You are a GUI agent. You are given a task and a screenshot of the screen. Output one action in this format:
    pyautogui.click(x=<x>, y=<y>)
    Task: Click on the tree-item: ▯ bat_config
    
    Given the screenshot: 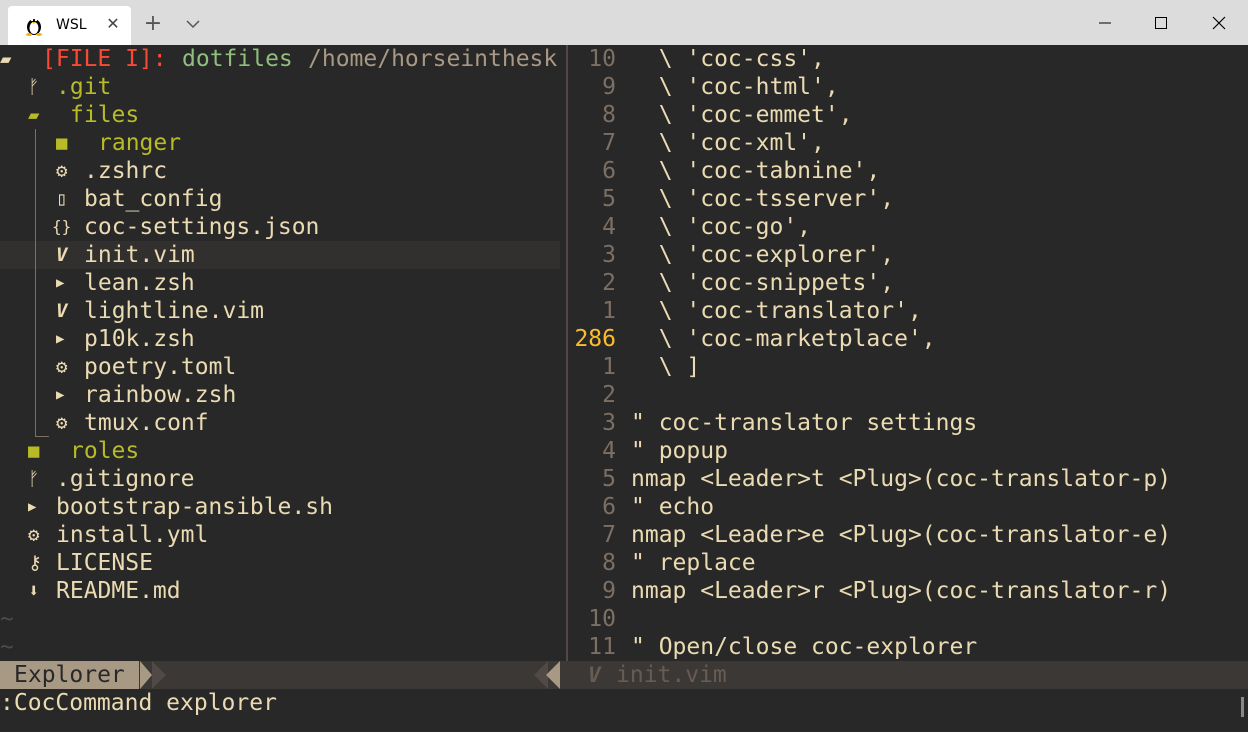 What is the action you would take?
    pyautogui.click(x=283, y=199)
    